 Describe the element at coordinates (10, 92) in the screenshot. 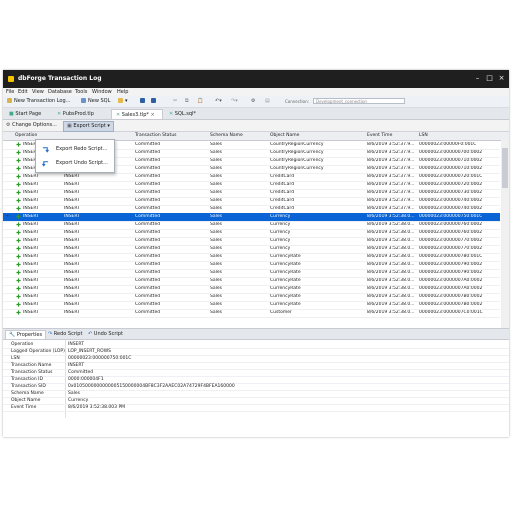

I see `menu-file: File` at that location.